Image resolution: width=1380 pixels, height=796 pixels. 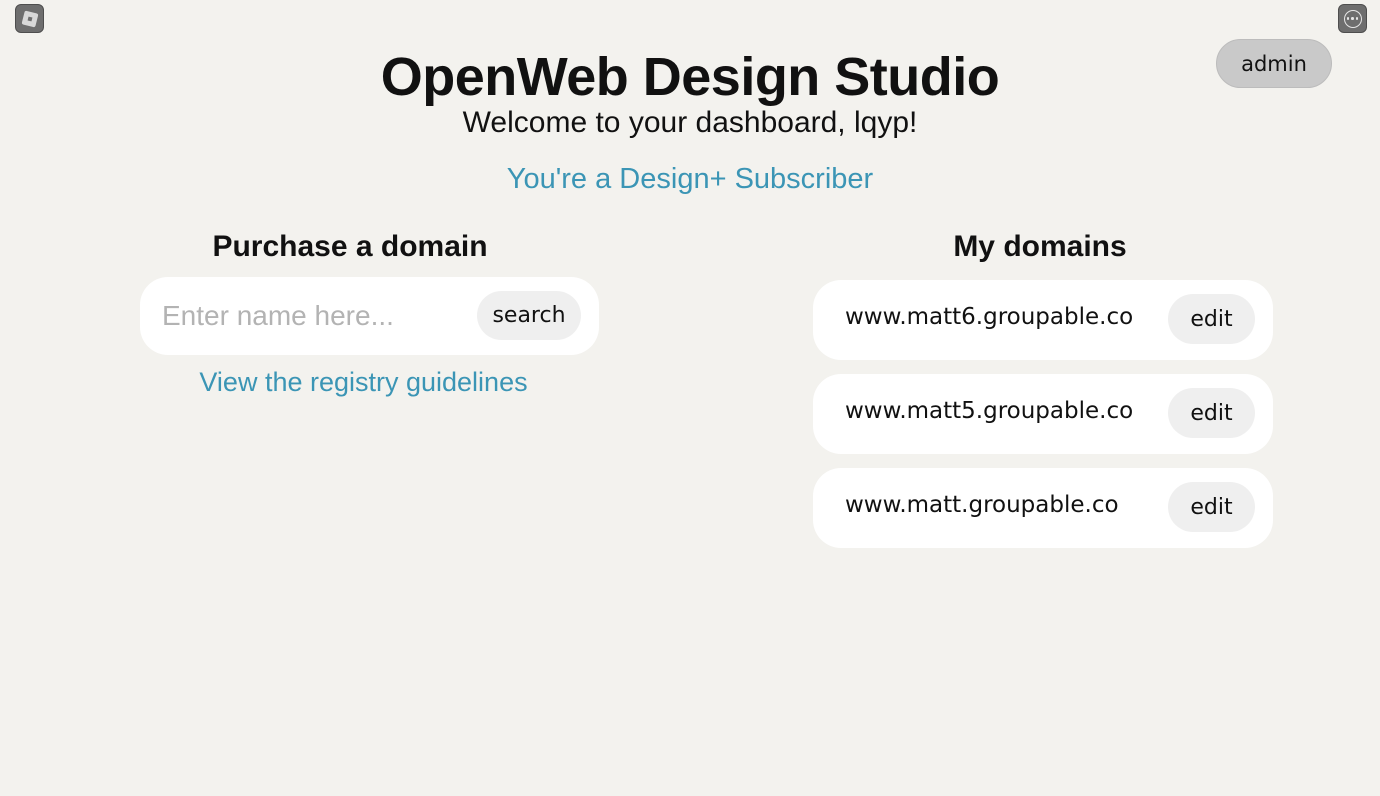 What do you see at coordinates (989, 411) in the screenshot?
I see `domain-name: www.matt5.groupable.co` at bounding box center [989, 411].